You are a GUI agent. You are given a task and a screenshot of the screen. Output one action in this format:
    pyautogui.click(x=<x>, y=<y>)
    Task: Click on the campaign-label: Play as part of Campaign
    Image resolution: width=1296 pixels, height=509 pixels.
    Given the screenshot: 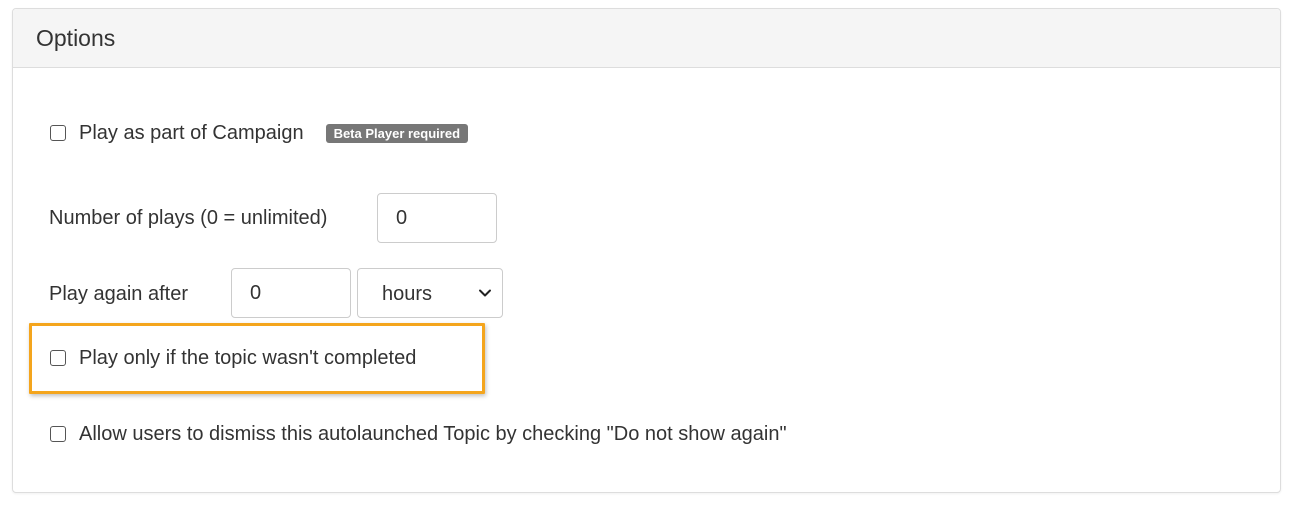 What is the action you would take?
    pyautogui.click(x=191, y=133)
    